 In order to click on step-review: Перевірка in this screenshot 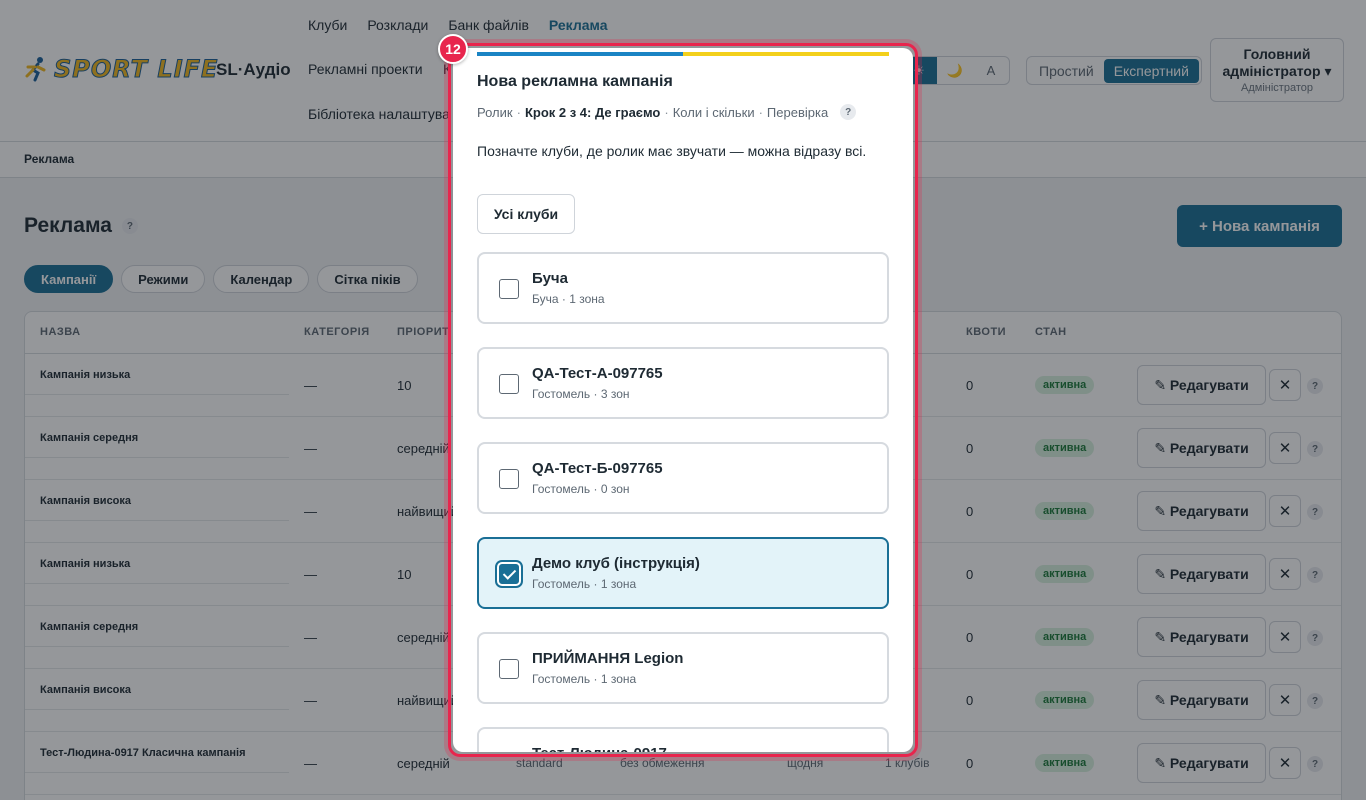, I will do `click(797, 112)`.